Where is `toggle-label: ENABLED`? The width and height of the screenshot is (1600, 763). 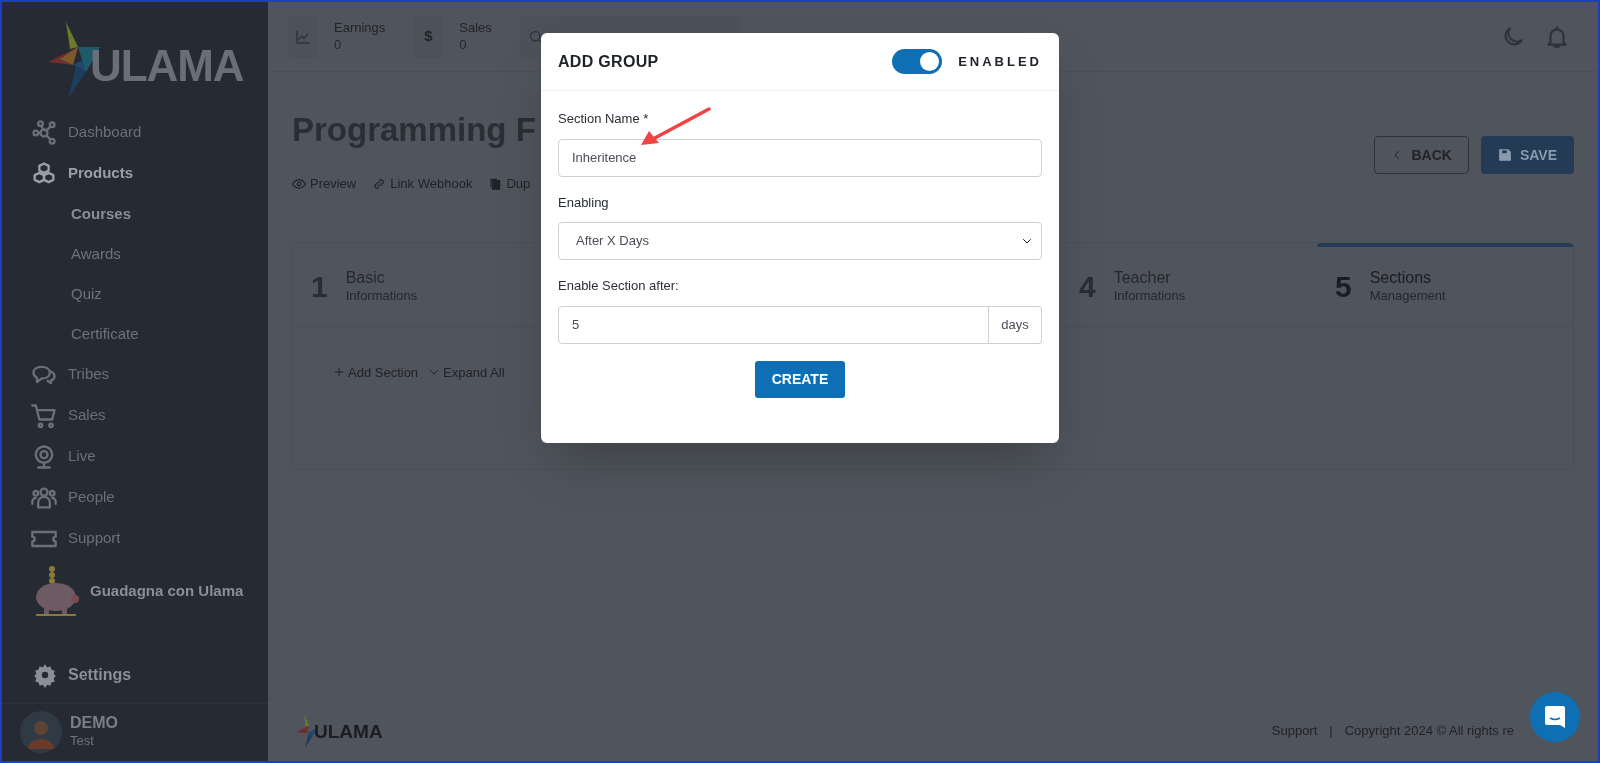 toggle-label: ENABLED is located at coordinates (1000, 61).